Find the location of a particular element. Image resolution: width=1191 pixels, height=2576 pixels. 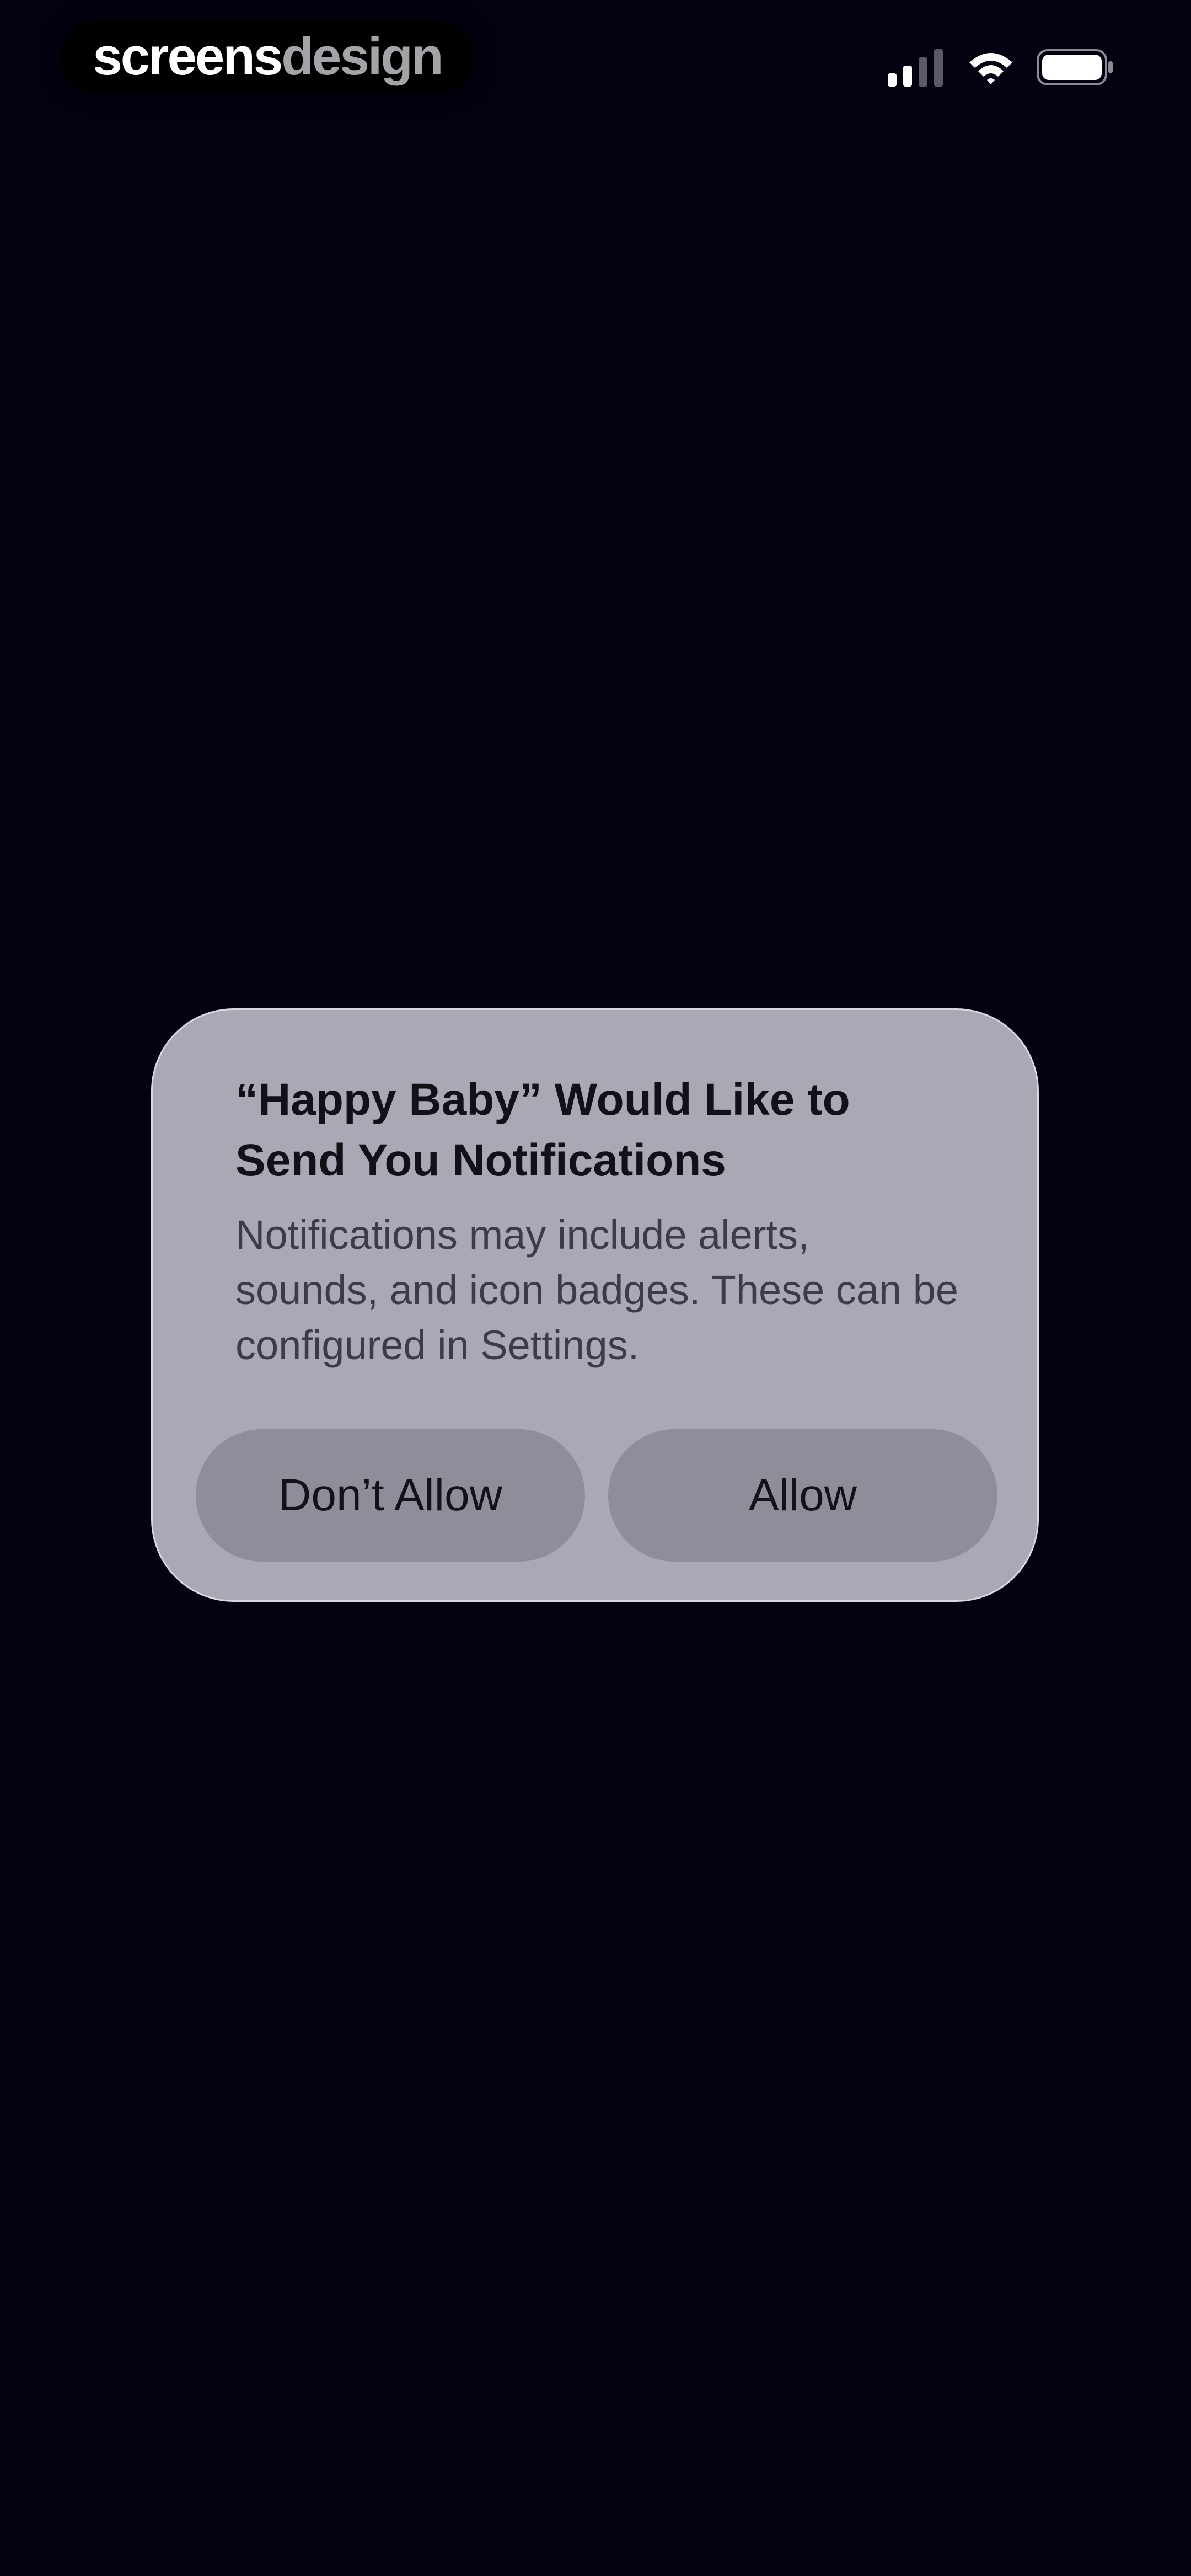

dont-allow-button: Don’t Allow is located at coordinates (390, 1495).